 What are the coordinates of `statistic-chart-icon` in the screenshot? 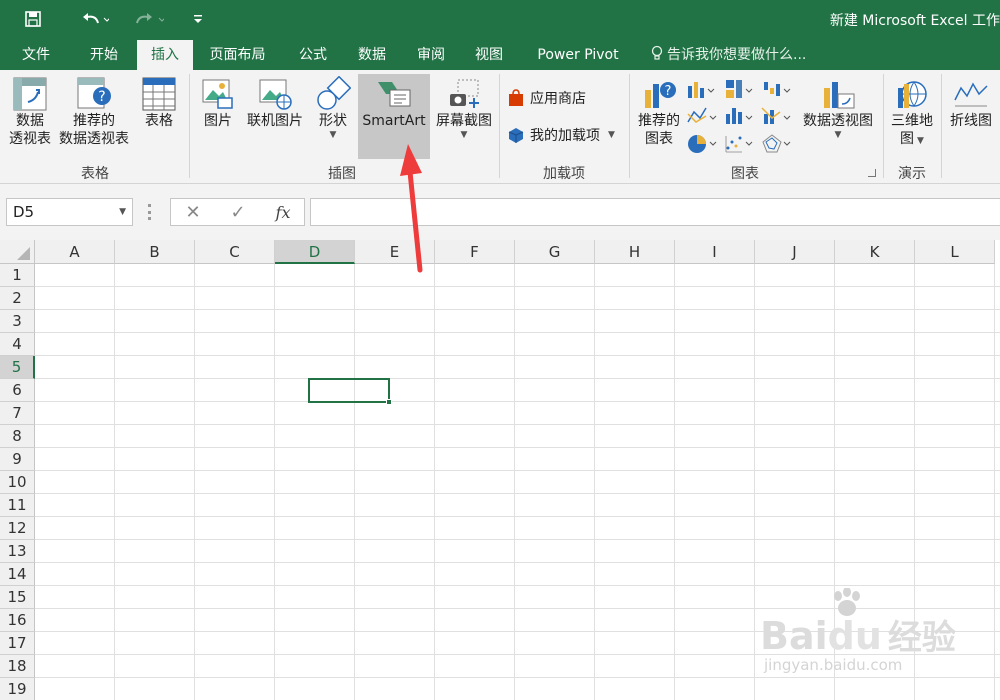 It's located at (739, 116).